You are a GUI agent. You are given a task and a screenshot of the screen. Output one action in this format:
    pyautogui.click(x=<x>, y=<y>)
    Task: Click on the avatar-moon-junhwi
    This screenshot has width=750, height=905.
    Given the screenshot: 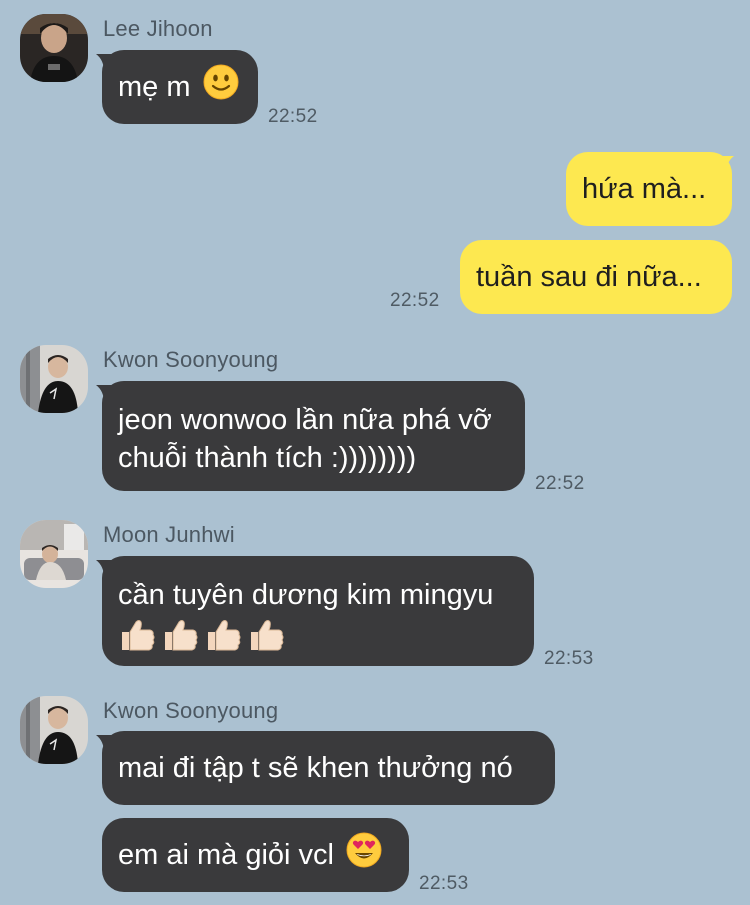 What is the action you would take?
    pyautogui.click(x=54, y=554)
    